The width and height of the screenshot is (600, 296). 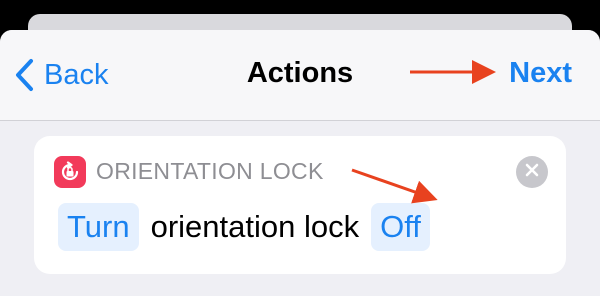 I want to click on page-title: Actions, so click(x=300, y=73).